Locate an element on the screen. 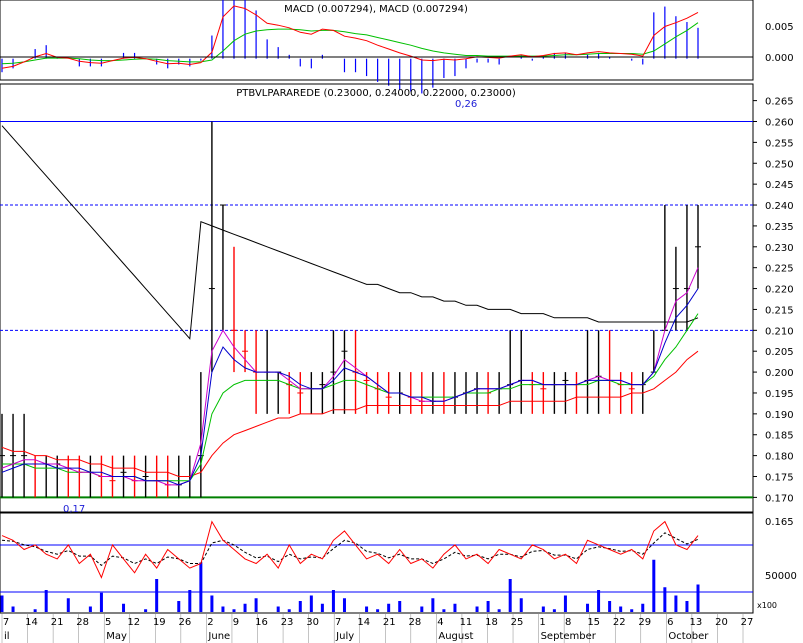 The width and height of the screenshot is (803, 643). x-tick-label: 2 is located at coordinates (210, 622).